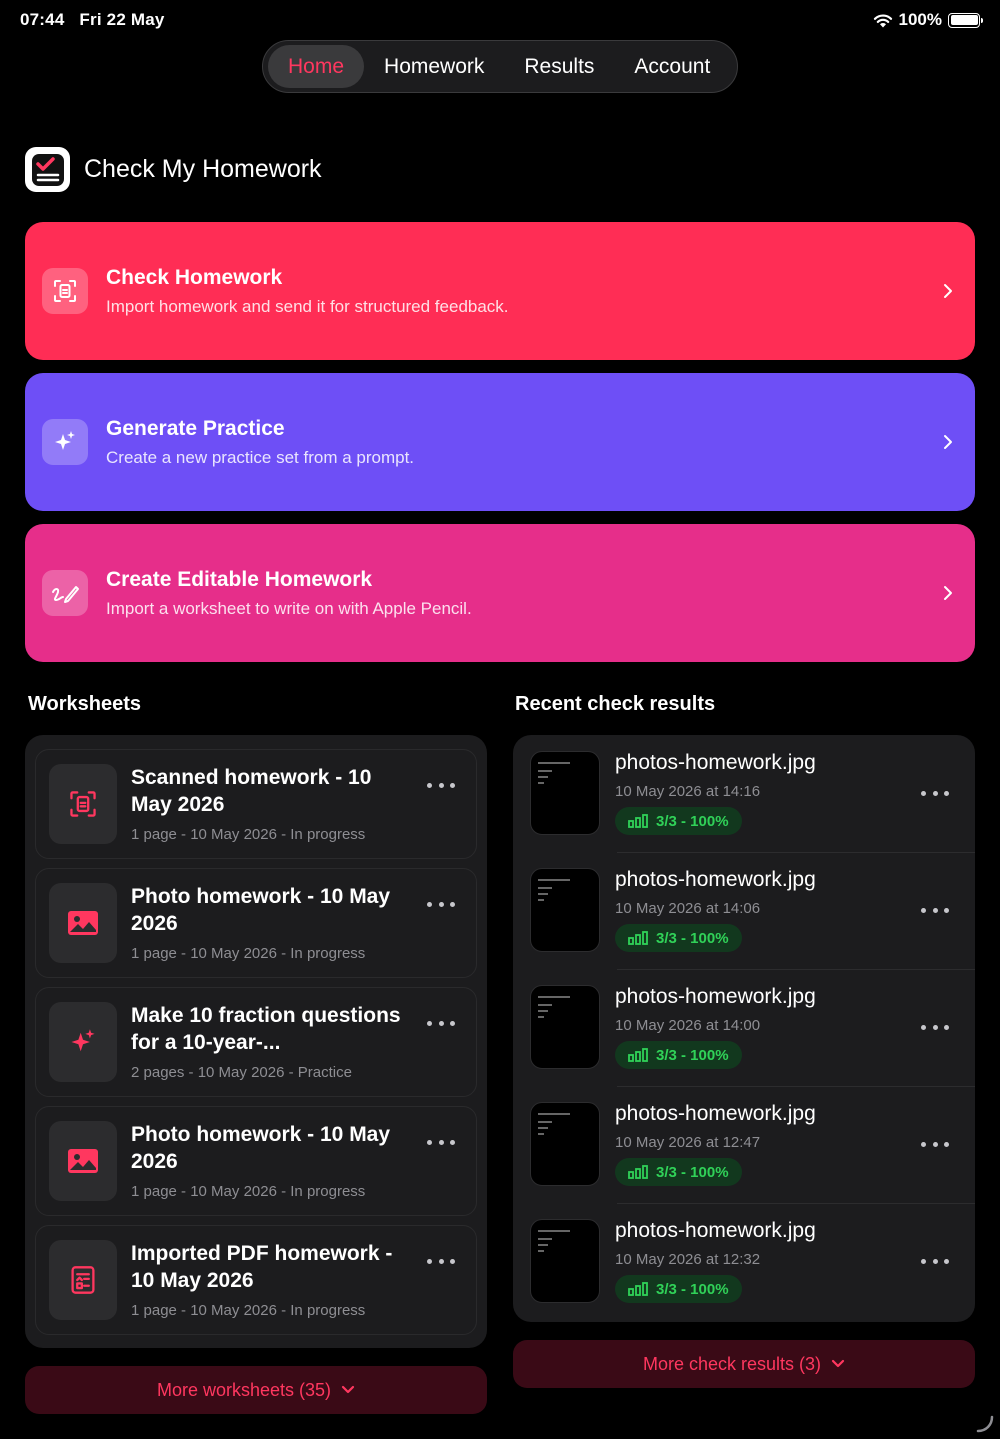 The image size is (1000, 1439). Describe the element at coordinates (434, 66) in the screenshot. I see `tab-homework: Homework` at that location.